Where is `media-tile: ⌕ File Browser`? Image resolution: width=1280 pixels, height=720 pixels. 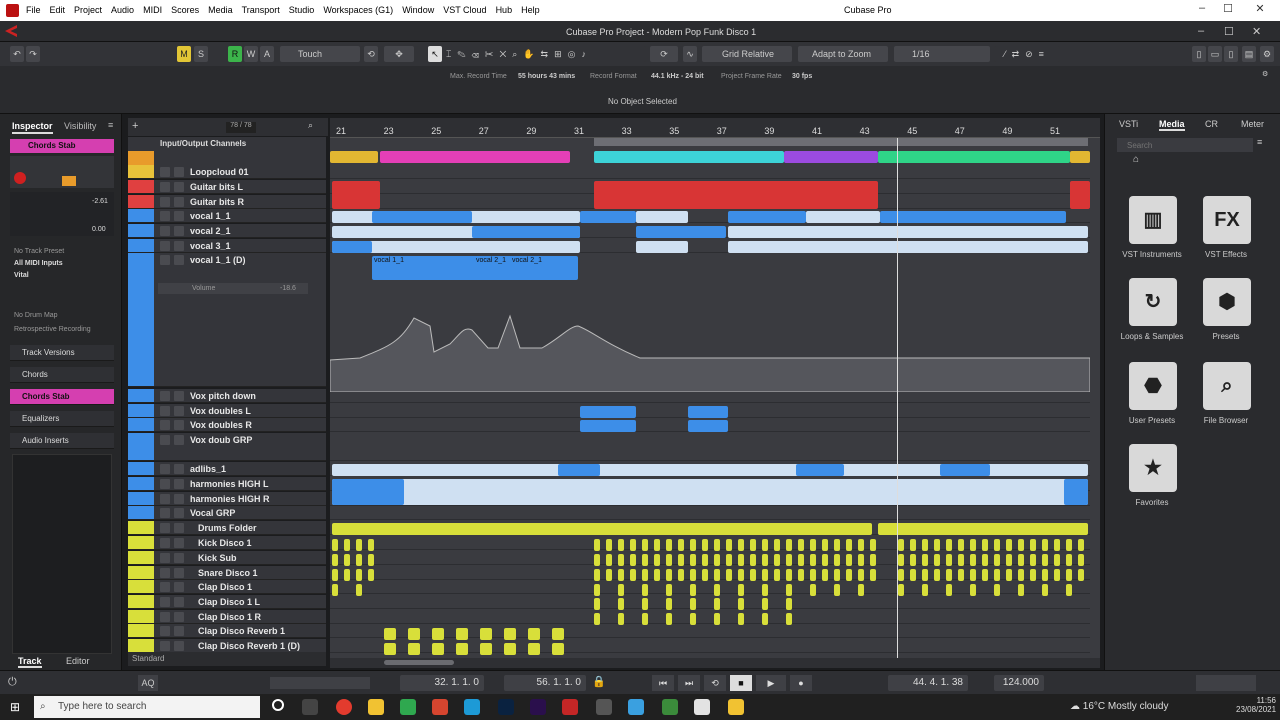
media-tile: ⌕ File Browser is located at coordinates (1227, 393).